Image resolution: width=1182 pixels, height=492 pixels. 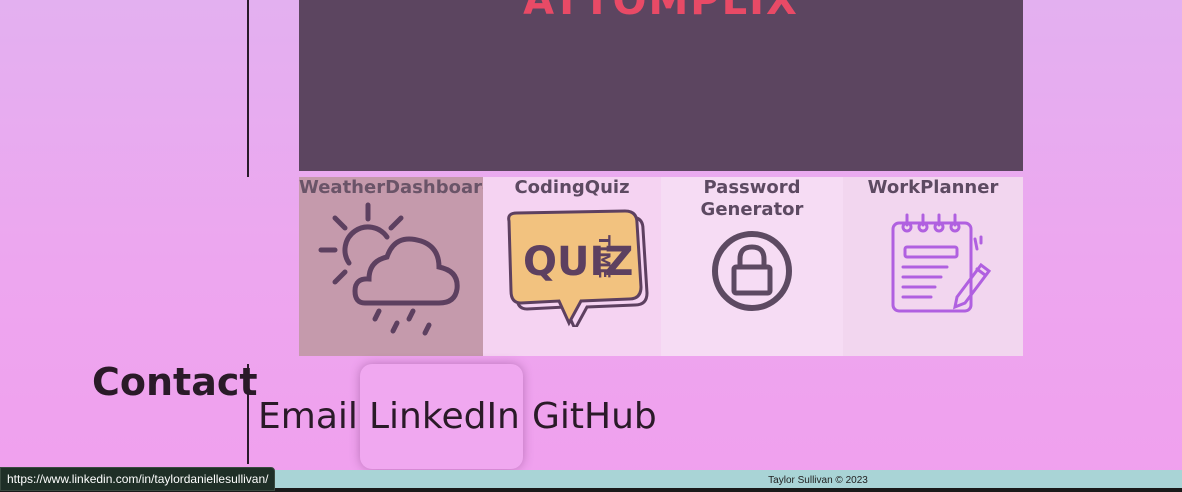 What do you see at coordinates (752, 187) in the screenshot?
I see `project-label-password-line1: Password` at bounding box center [752, 187].